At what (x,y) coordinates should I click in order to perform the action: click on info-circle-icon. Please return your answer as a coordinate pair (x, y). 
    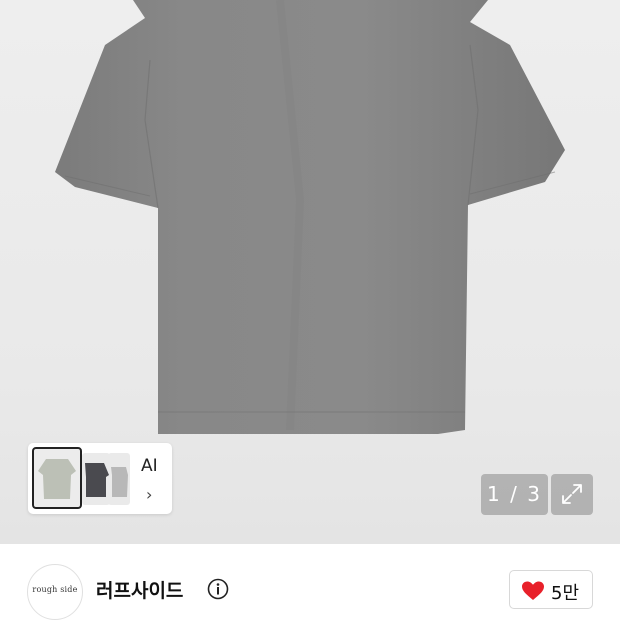
    Looking at the image, I should click on (218, 589).